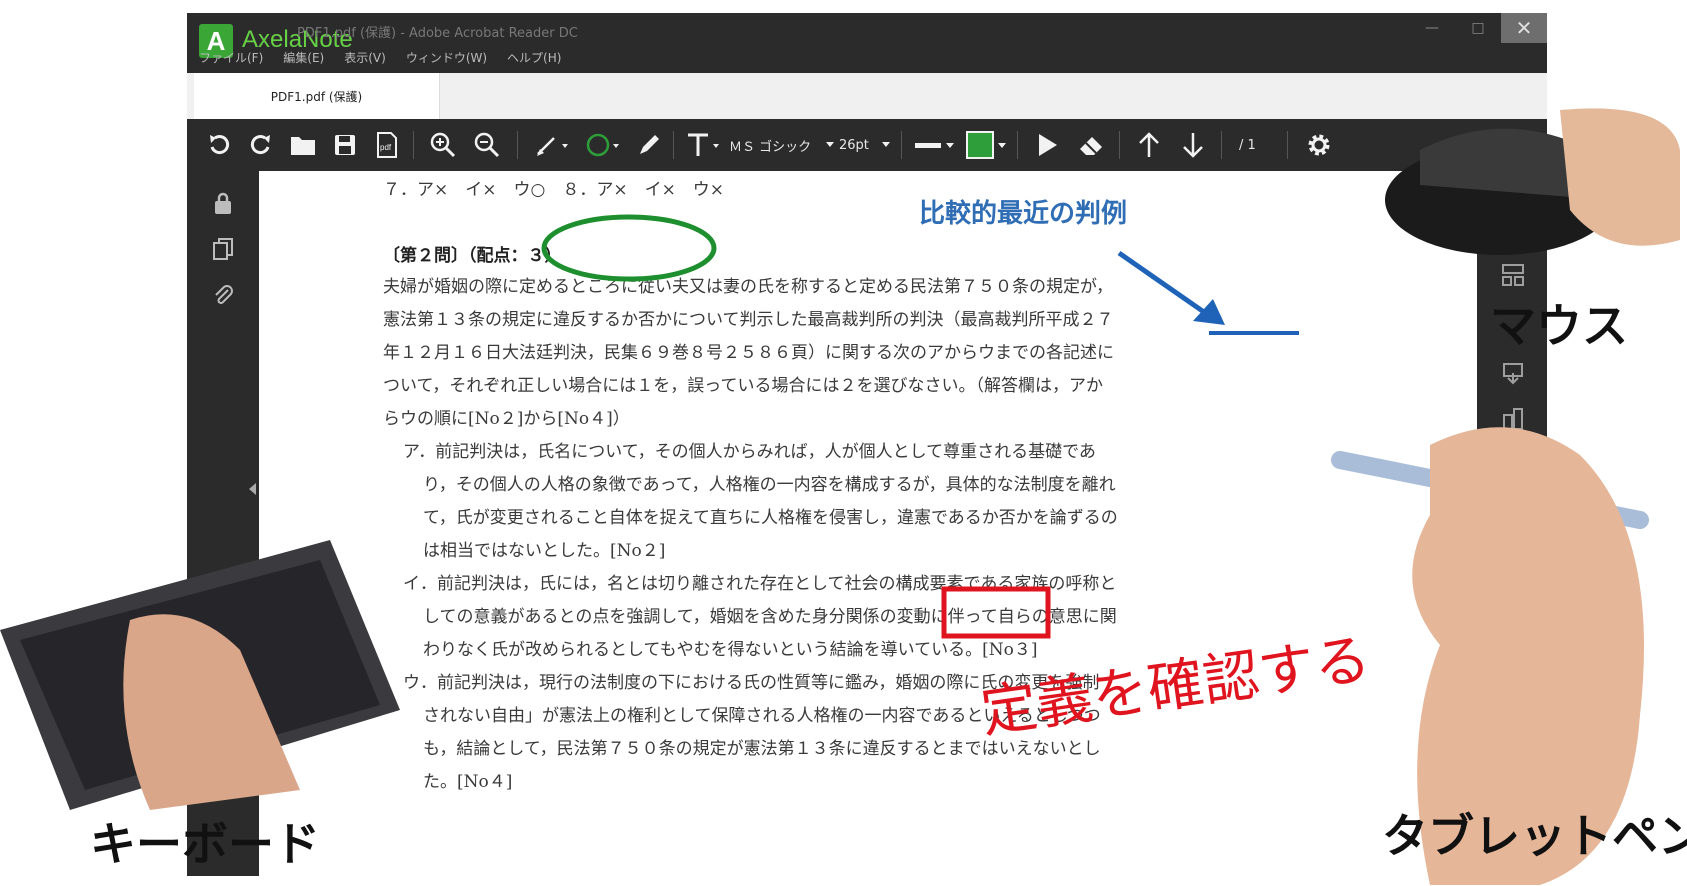  I want to click on red-box-annotation, so click(996, 612).